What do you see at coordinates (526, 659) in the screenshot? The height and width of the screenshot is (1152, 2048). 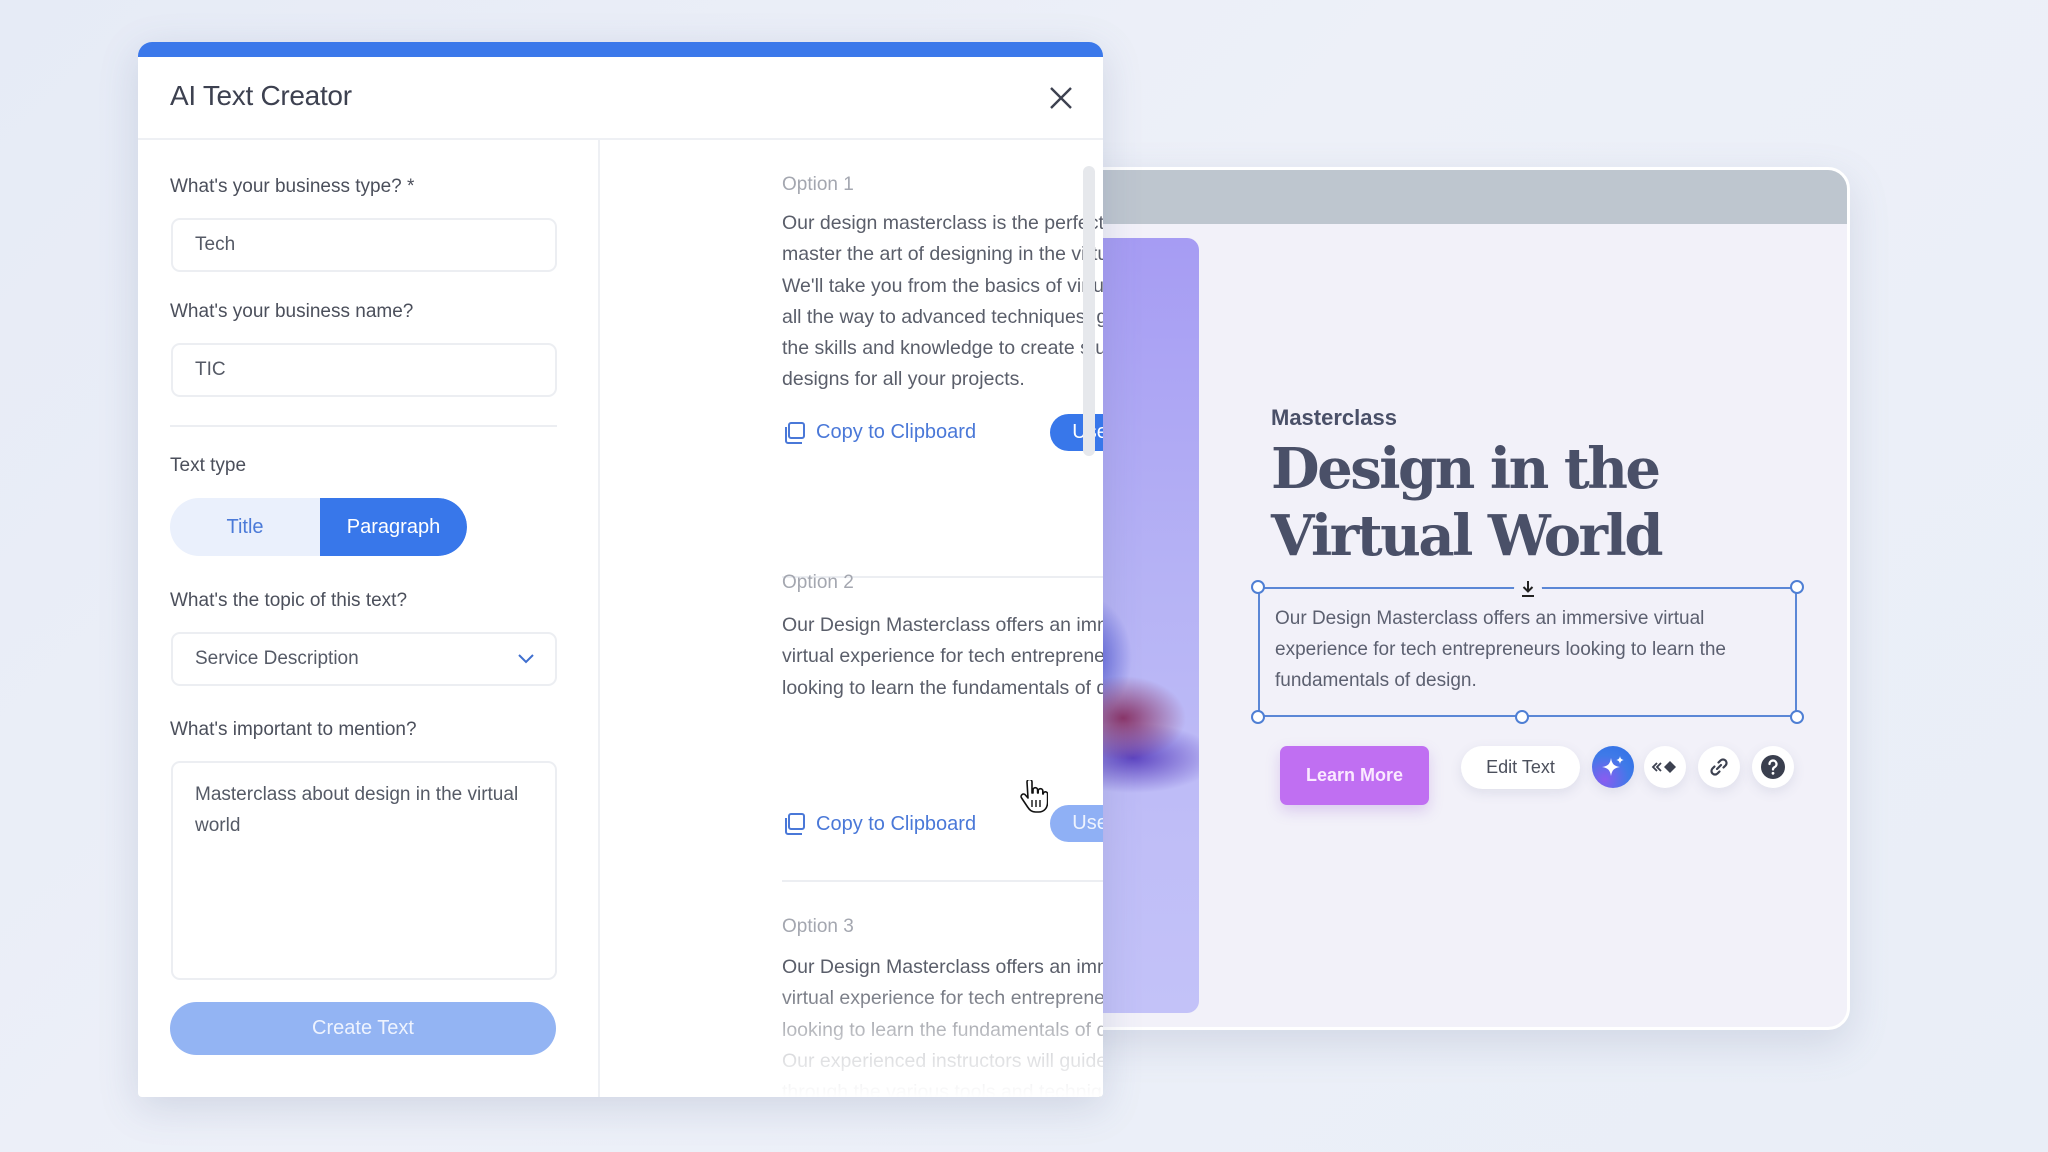 I see `chevron-down-icon` at bounding box center [526, 659].